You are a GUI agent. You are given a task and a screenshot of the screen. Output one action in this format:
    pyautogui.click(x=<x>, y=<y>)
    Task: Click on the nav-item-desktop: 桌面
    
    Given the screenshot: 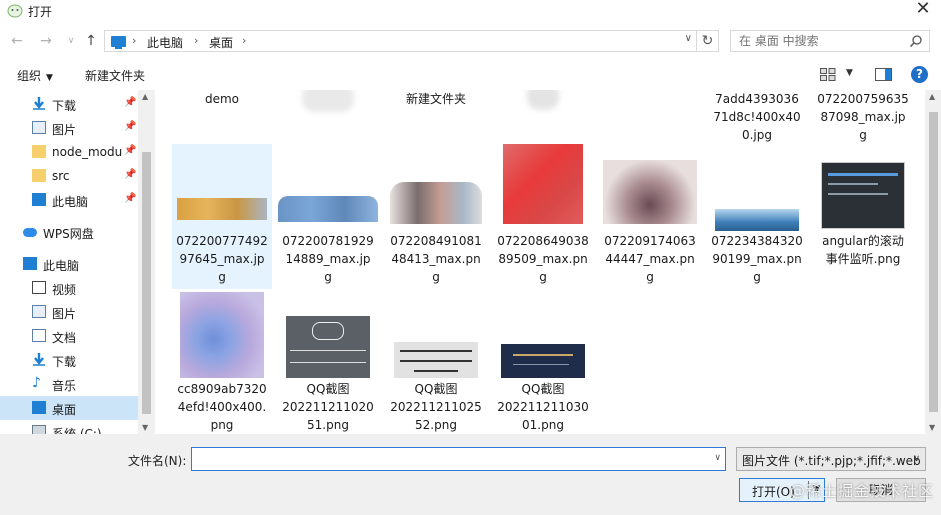 What is the action you would take?
    pyautogui.click(x=69, y=408)
    